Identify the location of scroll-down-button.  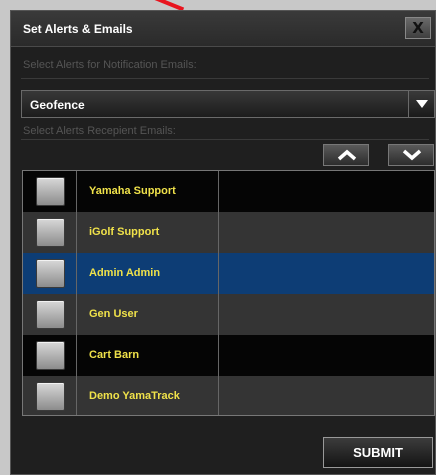
(411, 155).